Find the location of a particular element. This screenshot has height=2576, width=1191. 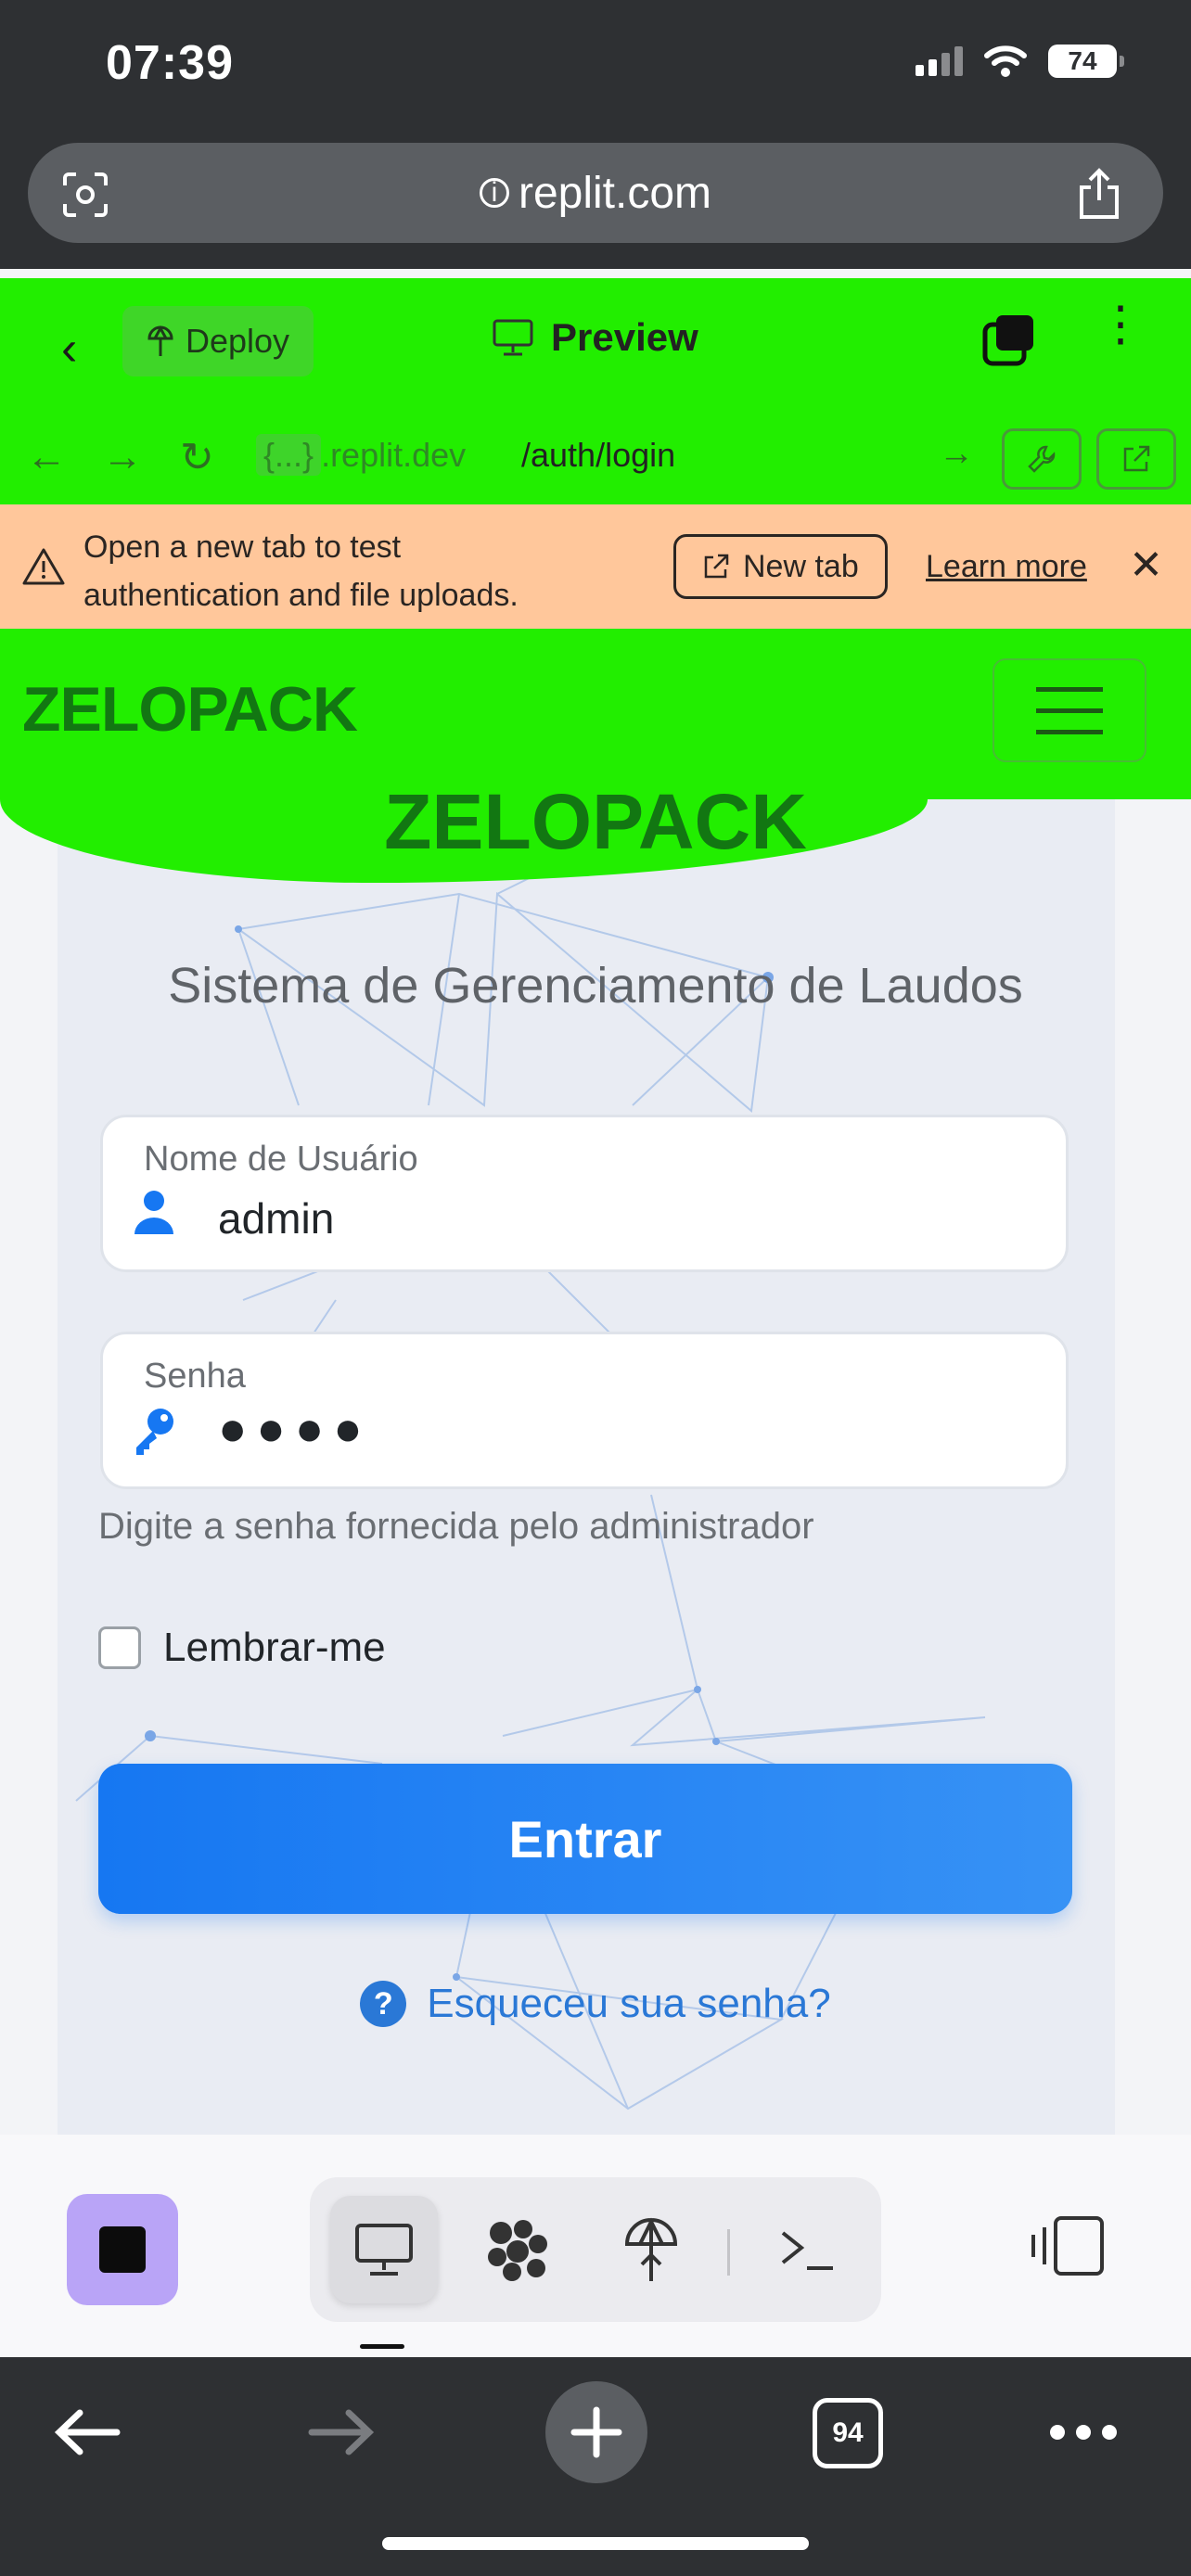

forgot-password-label: Esqueceu sua senha? is located at coordinates (628, 2004).